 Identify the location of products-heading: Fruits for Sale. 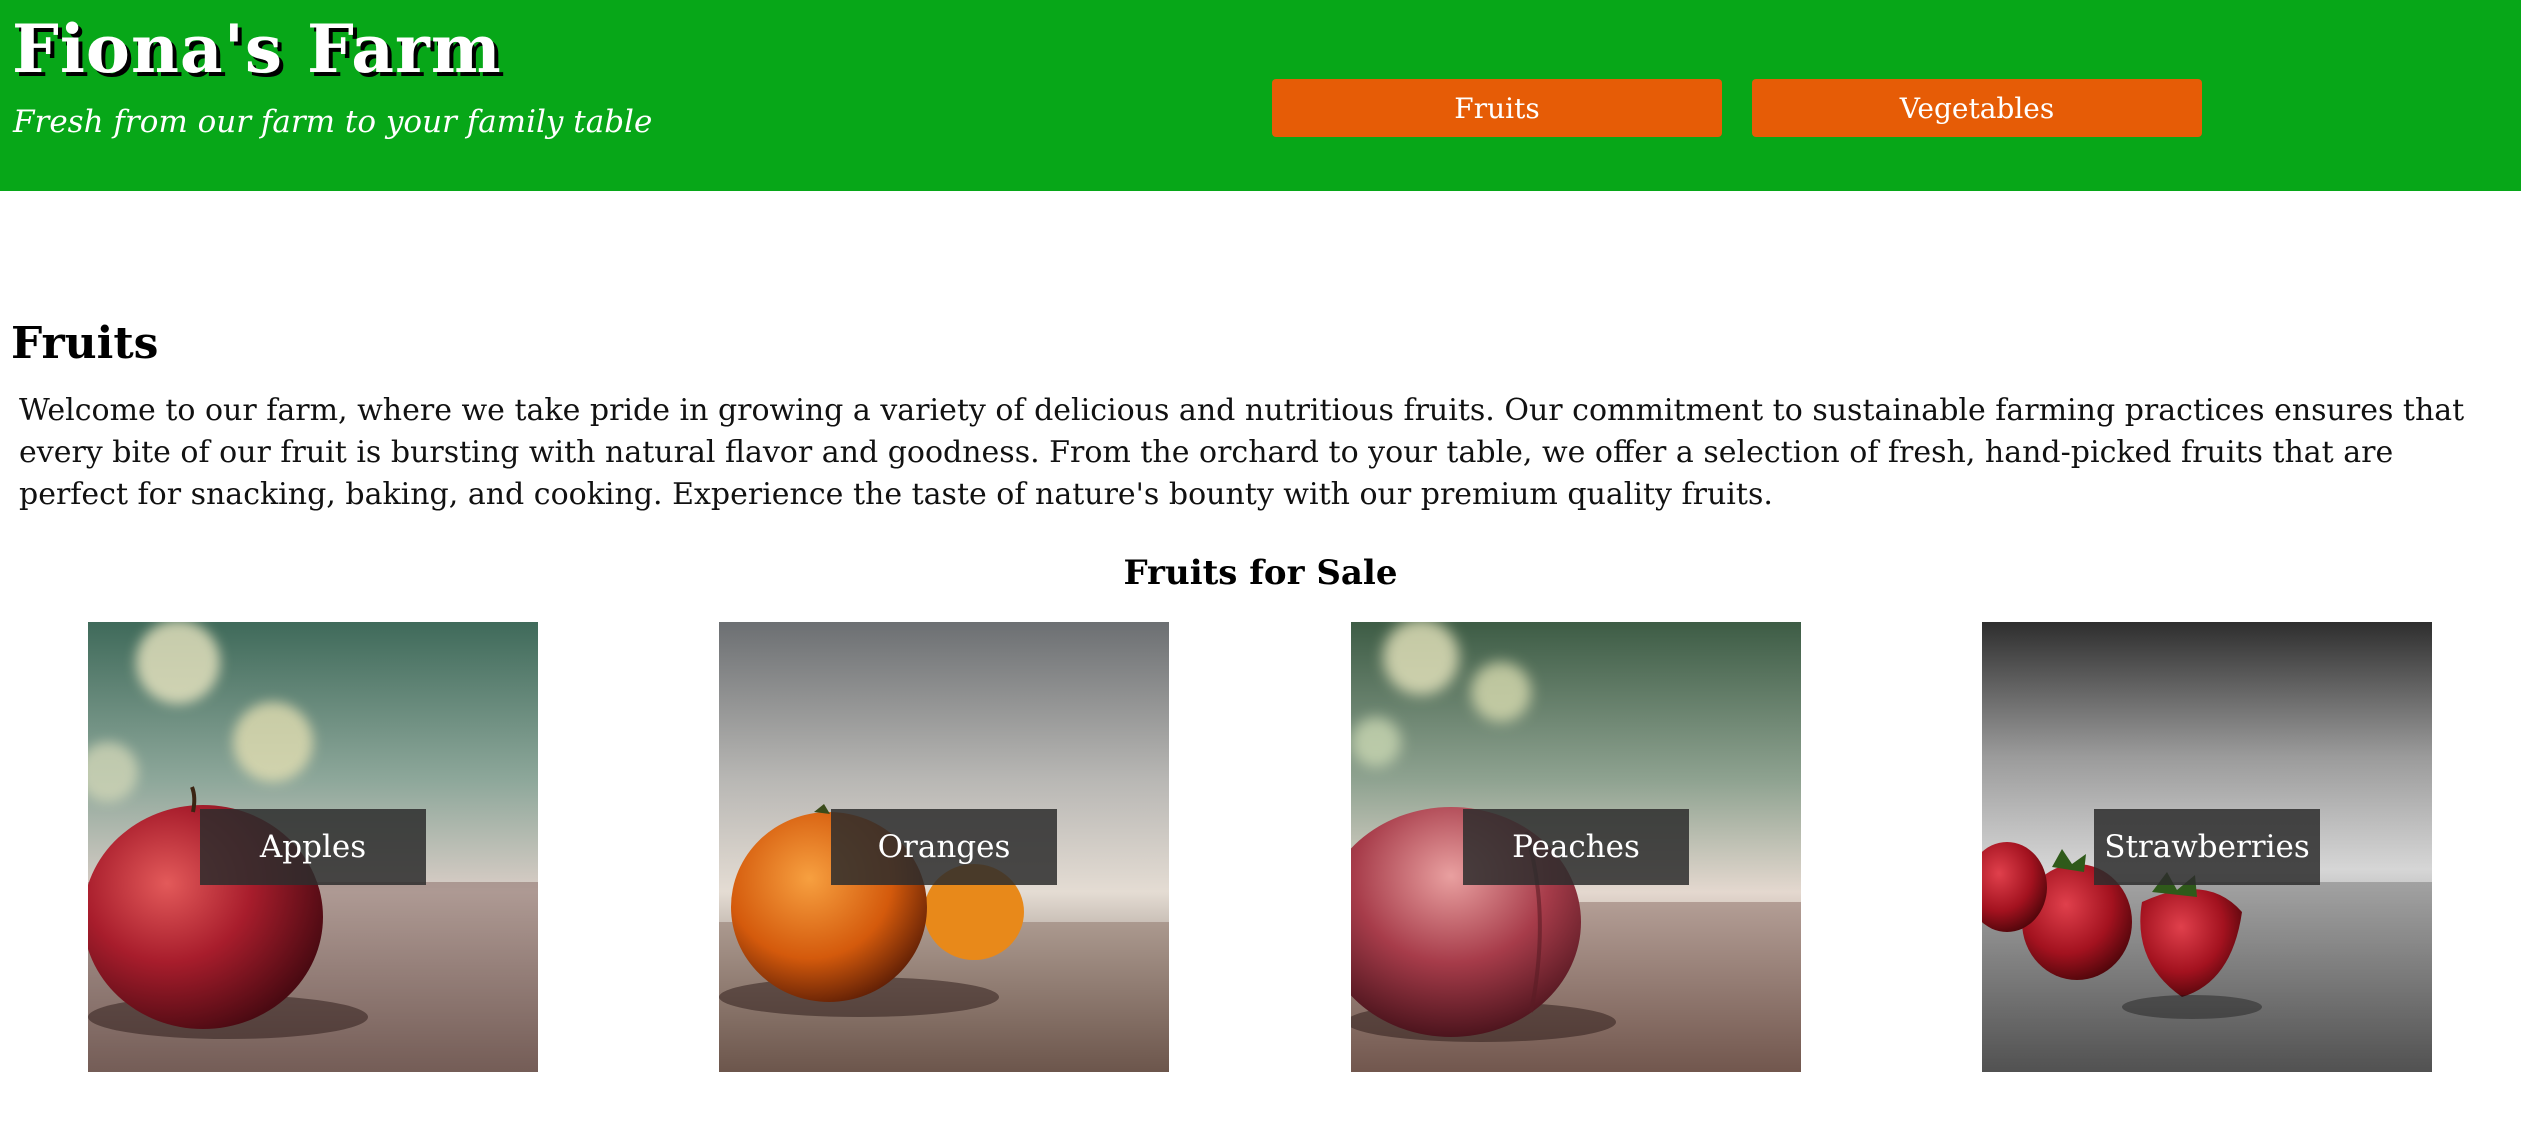
(1260, 573).